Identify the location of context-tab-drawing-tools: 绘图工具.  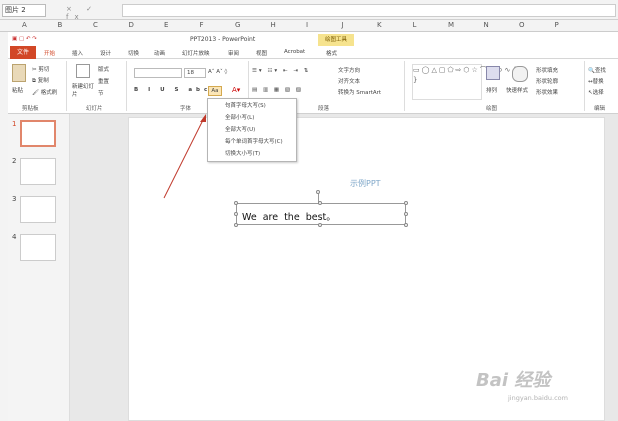
(336, 40).